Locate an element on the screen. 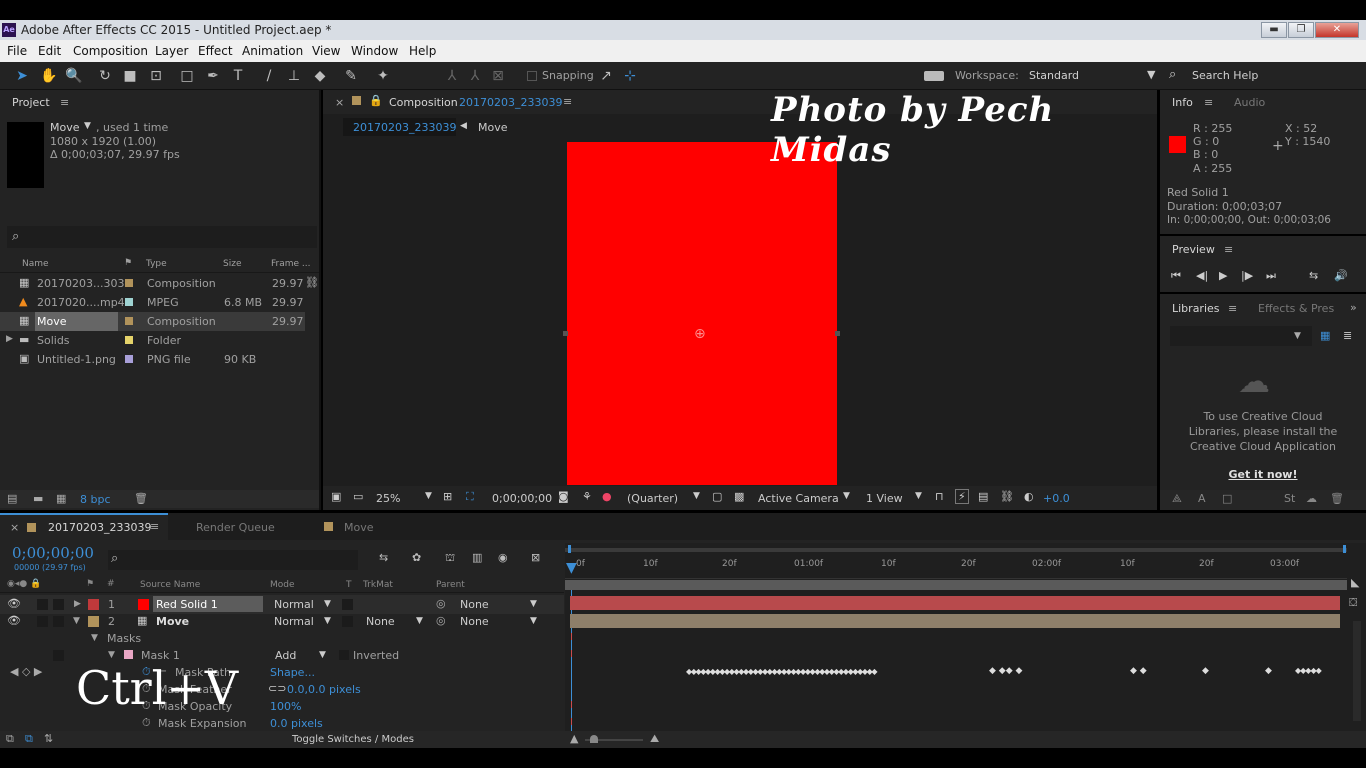 The height and width of the screenshot is (768, 1366). keyframe: ◆◆◆◆◆ is located at coordinates (1308, 670).